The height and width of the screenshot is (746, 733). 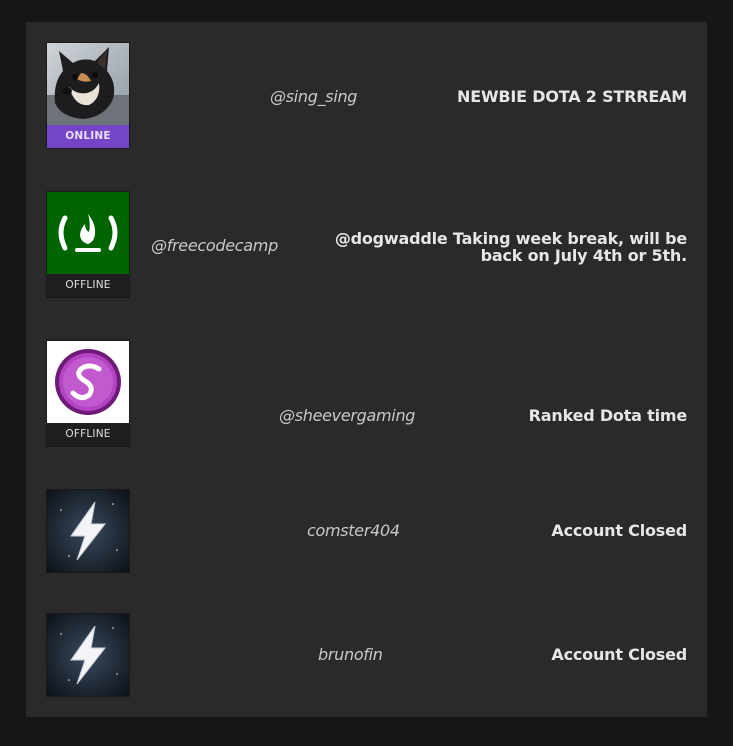 I want to click on stream-row: brunofin Account Closed, so click(x=366, y=655).